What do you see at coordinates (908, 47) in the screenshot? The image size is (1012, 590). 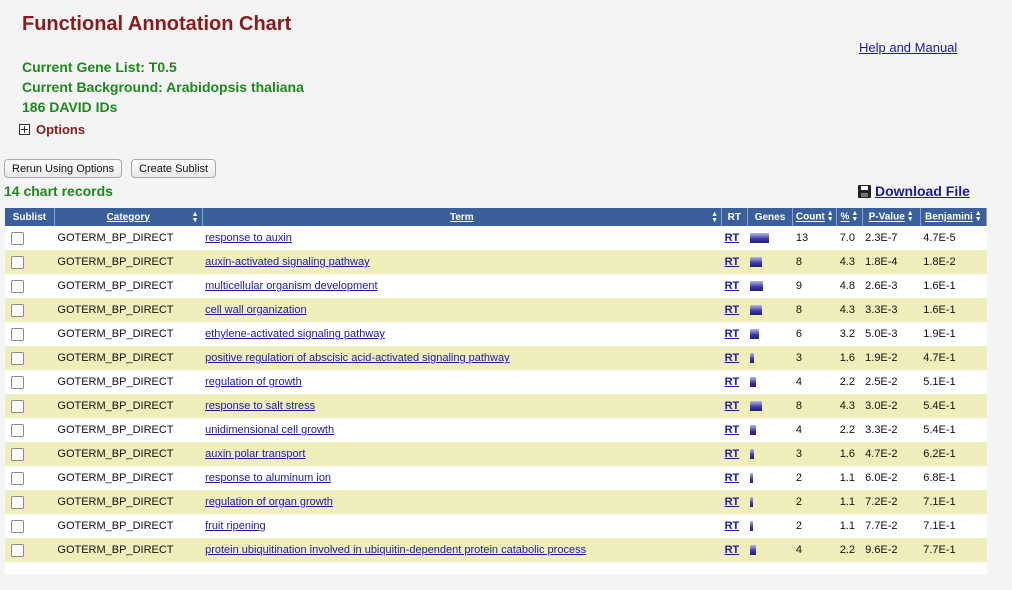 I see `help-manual-link: Help and Manual` at bounding box center [908, 47].